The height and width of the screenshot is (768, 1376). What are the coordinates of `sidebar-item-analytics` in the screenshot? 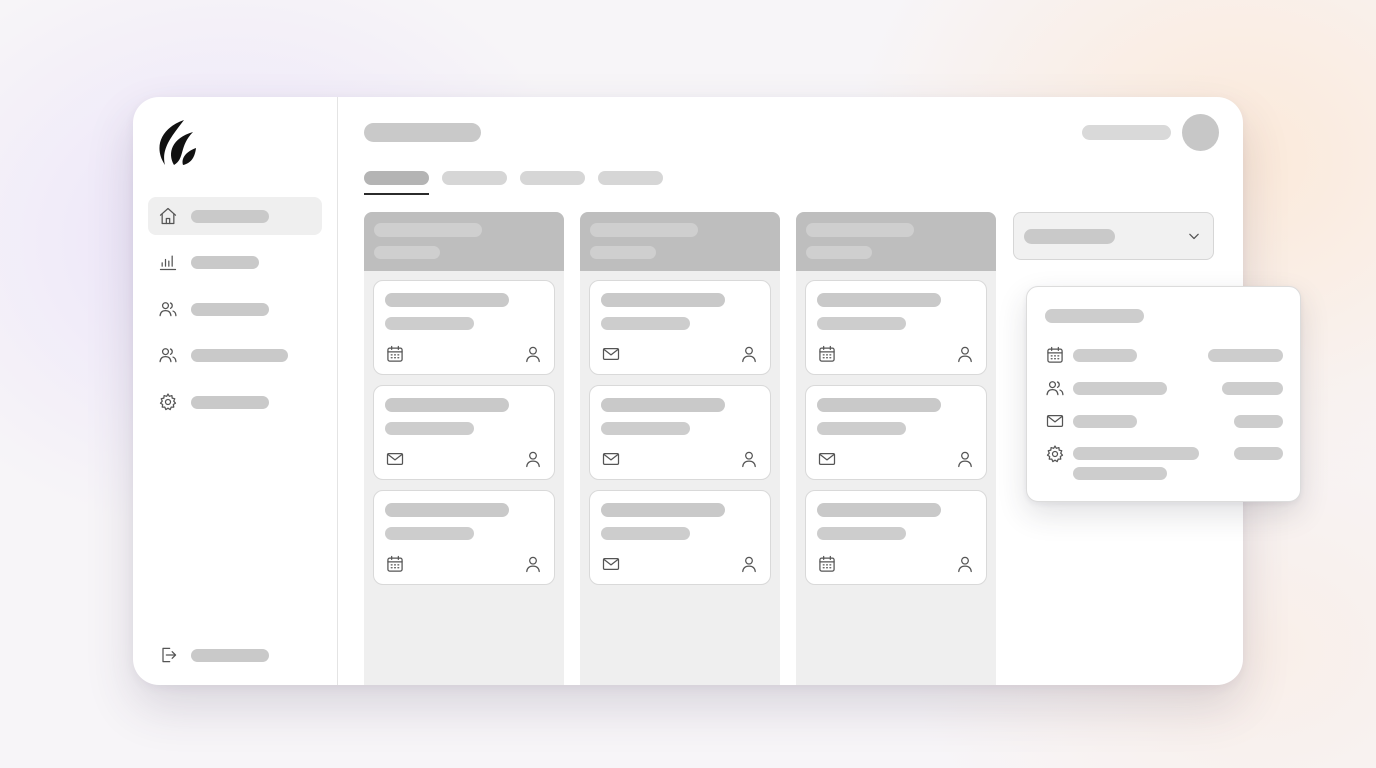 It's located at (235, 262).